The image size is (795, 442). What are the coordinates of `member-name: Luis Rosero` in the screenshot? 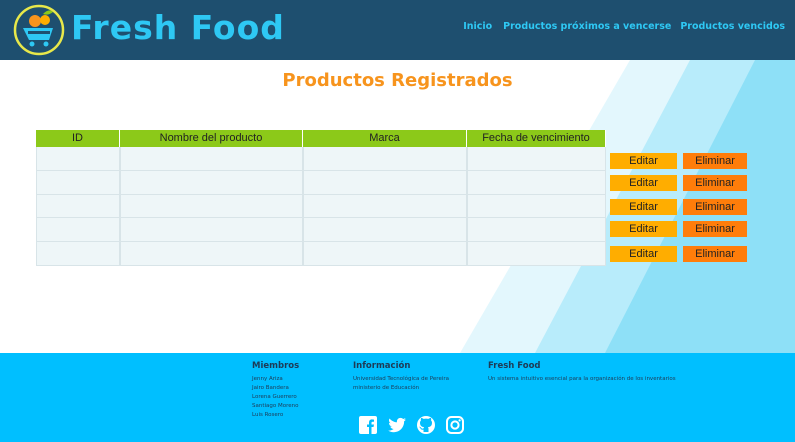 It's located at (268, 415).